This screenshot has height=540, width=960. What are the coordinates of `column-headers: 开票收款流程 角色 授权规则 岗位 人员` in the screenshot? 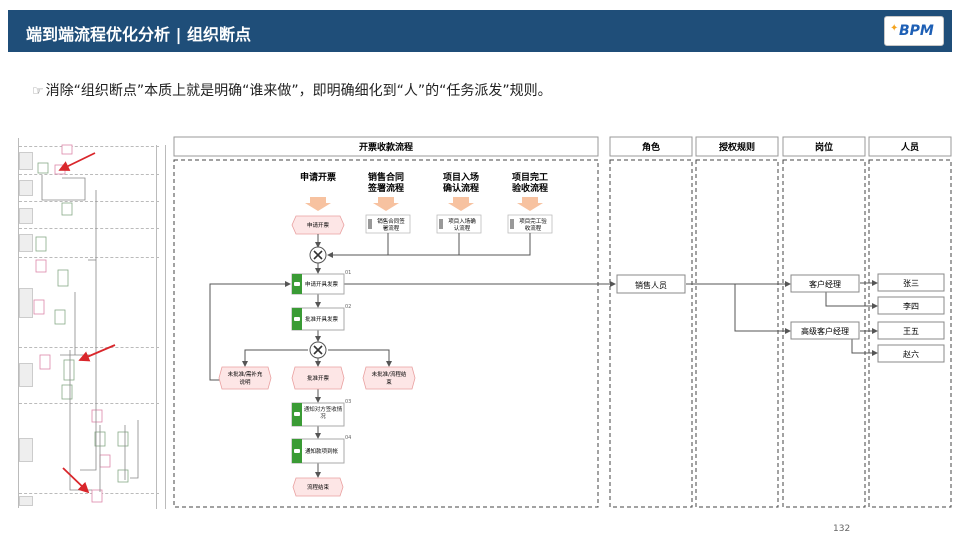 It's located at (562, 146).